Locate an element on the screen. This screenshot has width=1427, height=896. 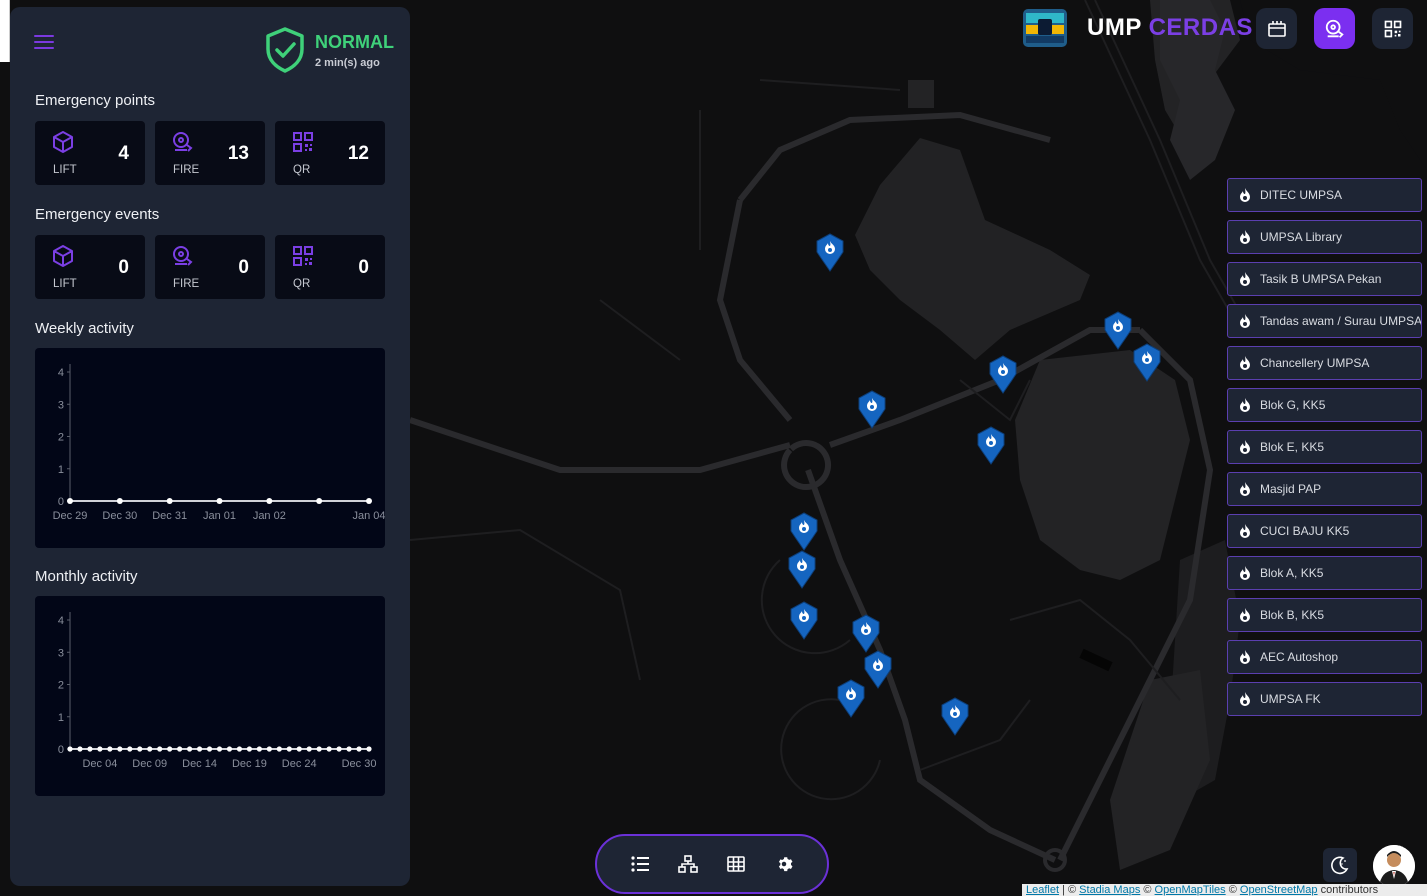
fire-alarm-icon is located at coordinates (1334, 28).